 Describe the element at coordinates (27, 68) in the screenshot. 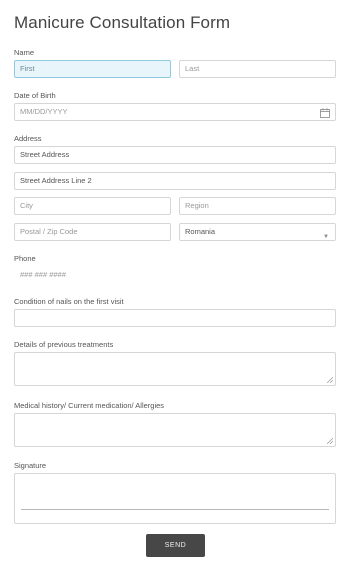

I see `first-name-placeholder: First` at that location.